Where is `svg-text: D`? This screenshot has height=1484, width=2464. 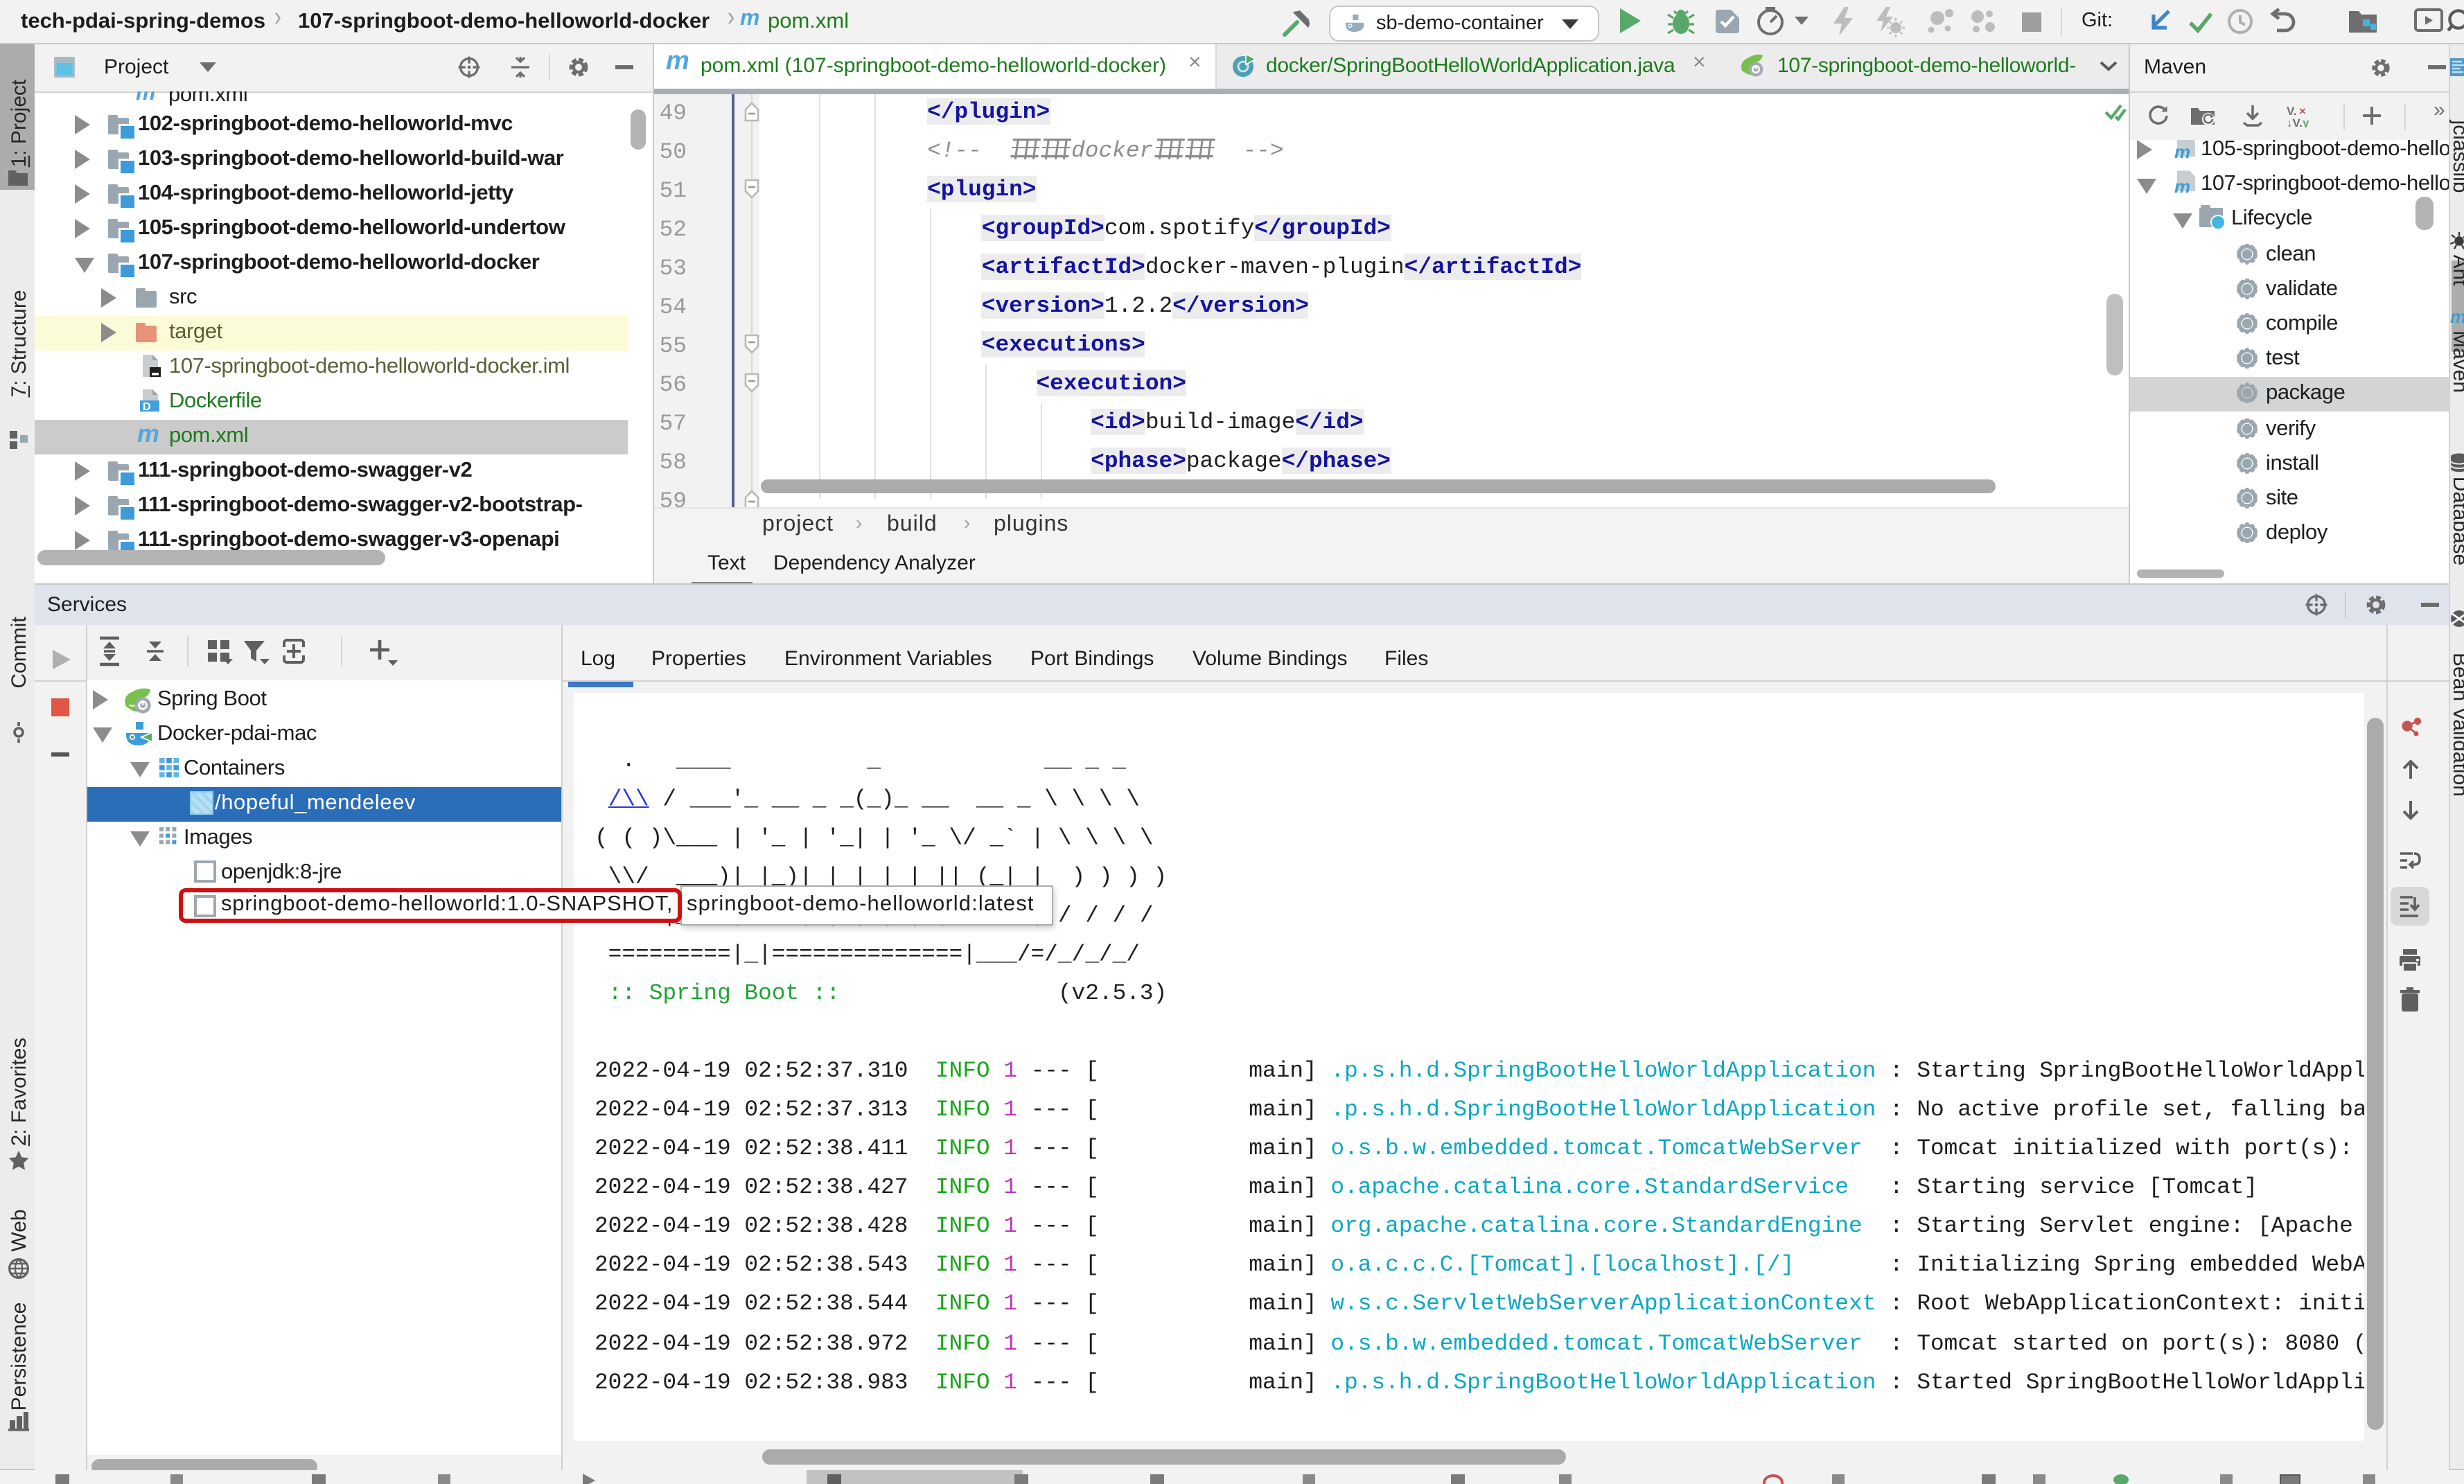 svg-text: D is located at coordinates (146, 407).